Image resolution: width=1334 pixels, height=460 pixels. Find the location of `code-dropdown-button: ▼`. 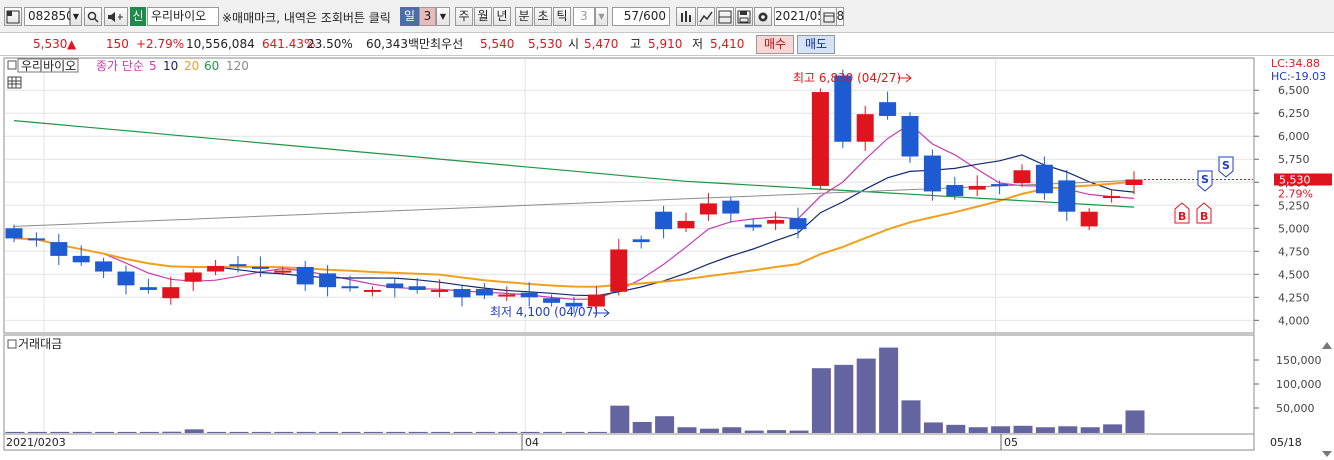

code-dropdown-button: ▼ is located at coordinates (76, 16).